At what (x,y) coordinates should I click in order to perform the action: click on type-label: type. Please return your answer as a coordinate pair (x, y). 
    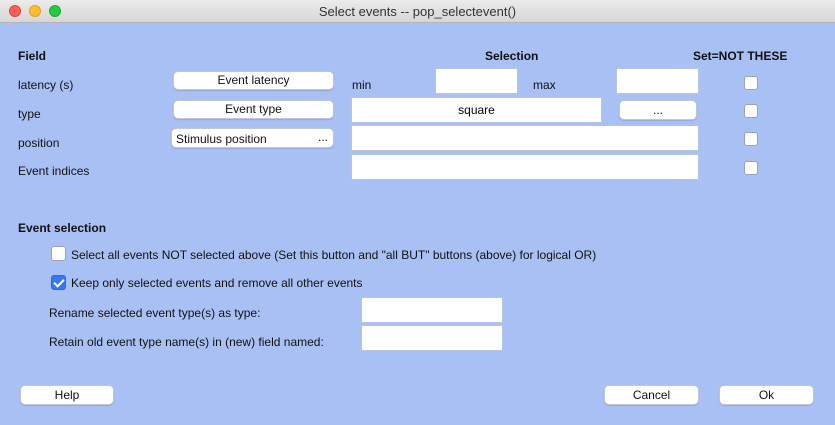
    Looking at the image, I should click on (29, 114).